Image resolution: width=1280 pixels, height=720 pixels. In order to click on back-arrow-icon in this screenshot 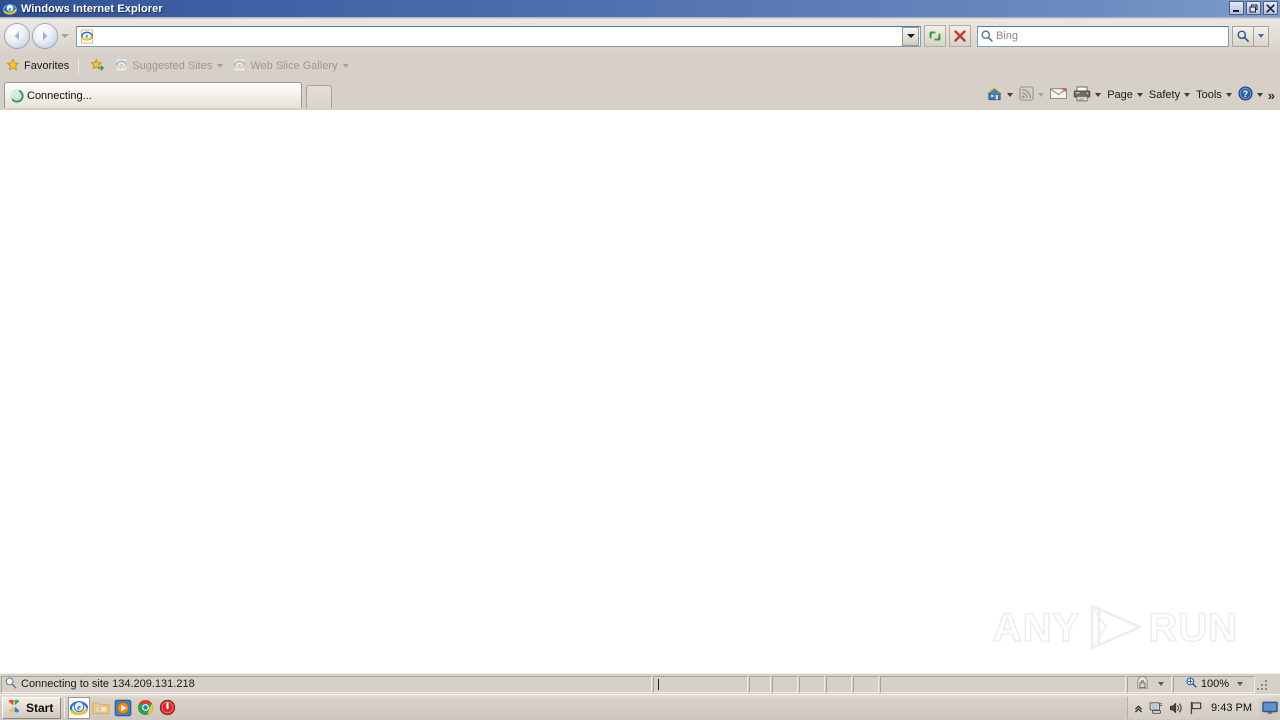, I will do `click(16, 36)`.